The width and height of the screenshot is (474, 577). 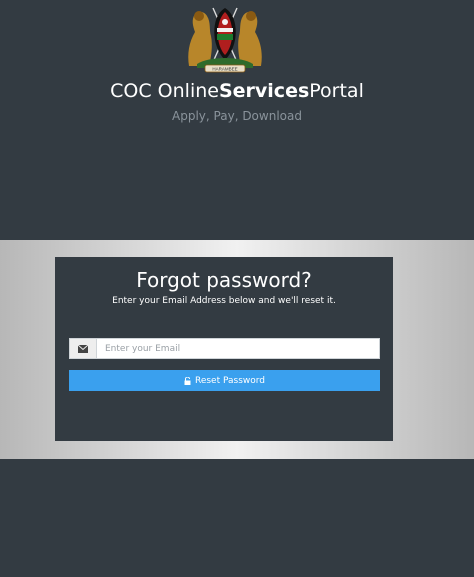 I want to click on reset-button-label: Reset Password, so click(x=230, y=380).